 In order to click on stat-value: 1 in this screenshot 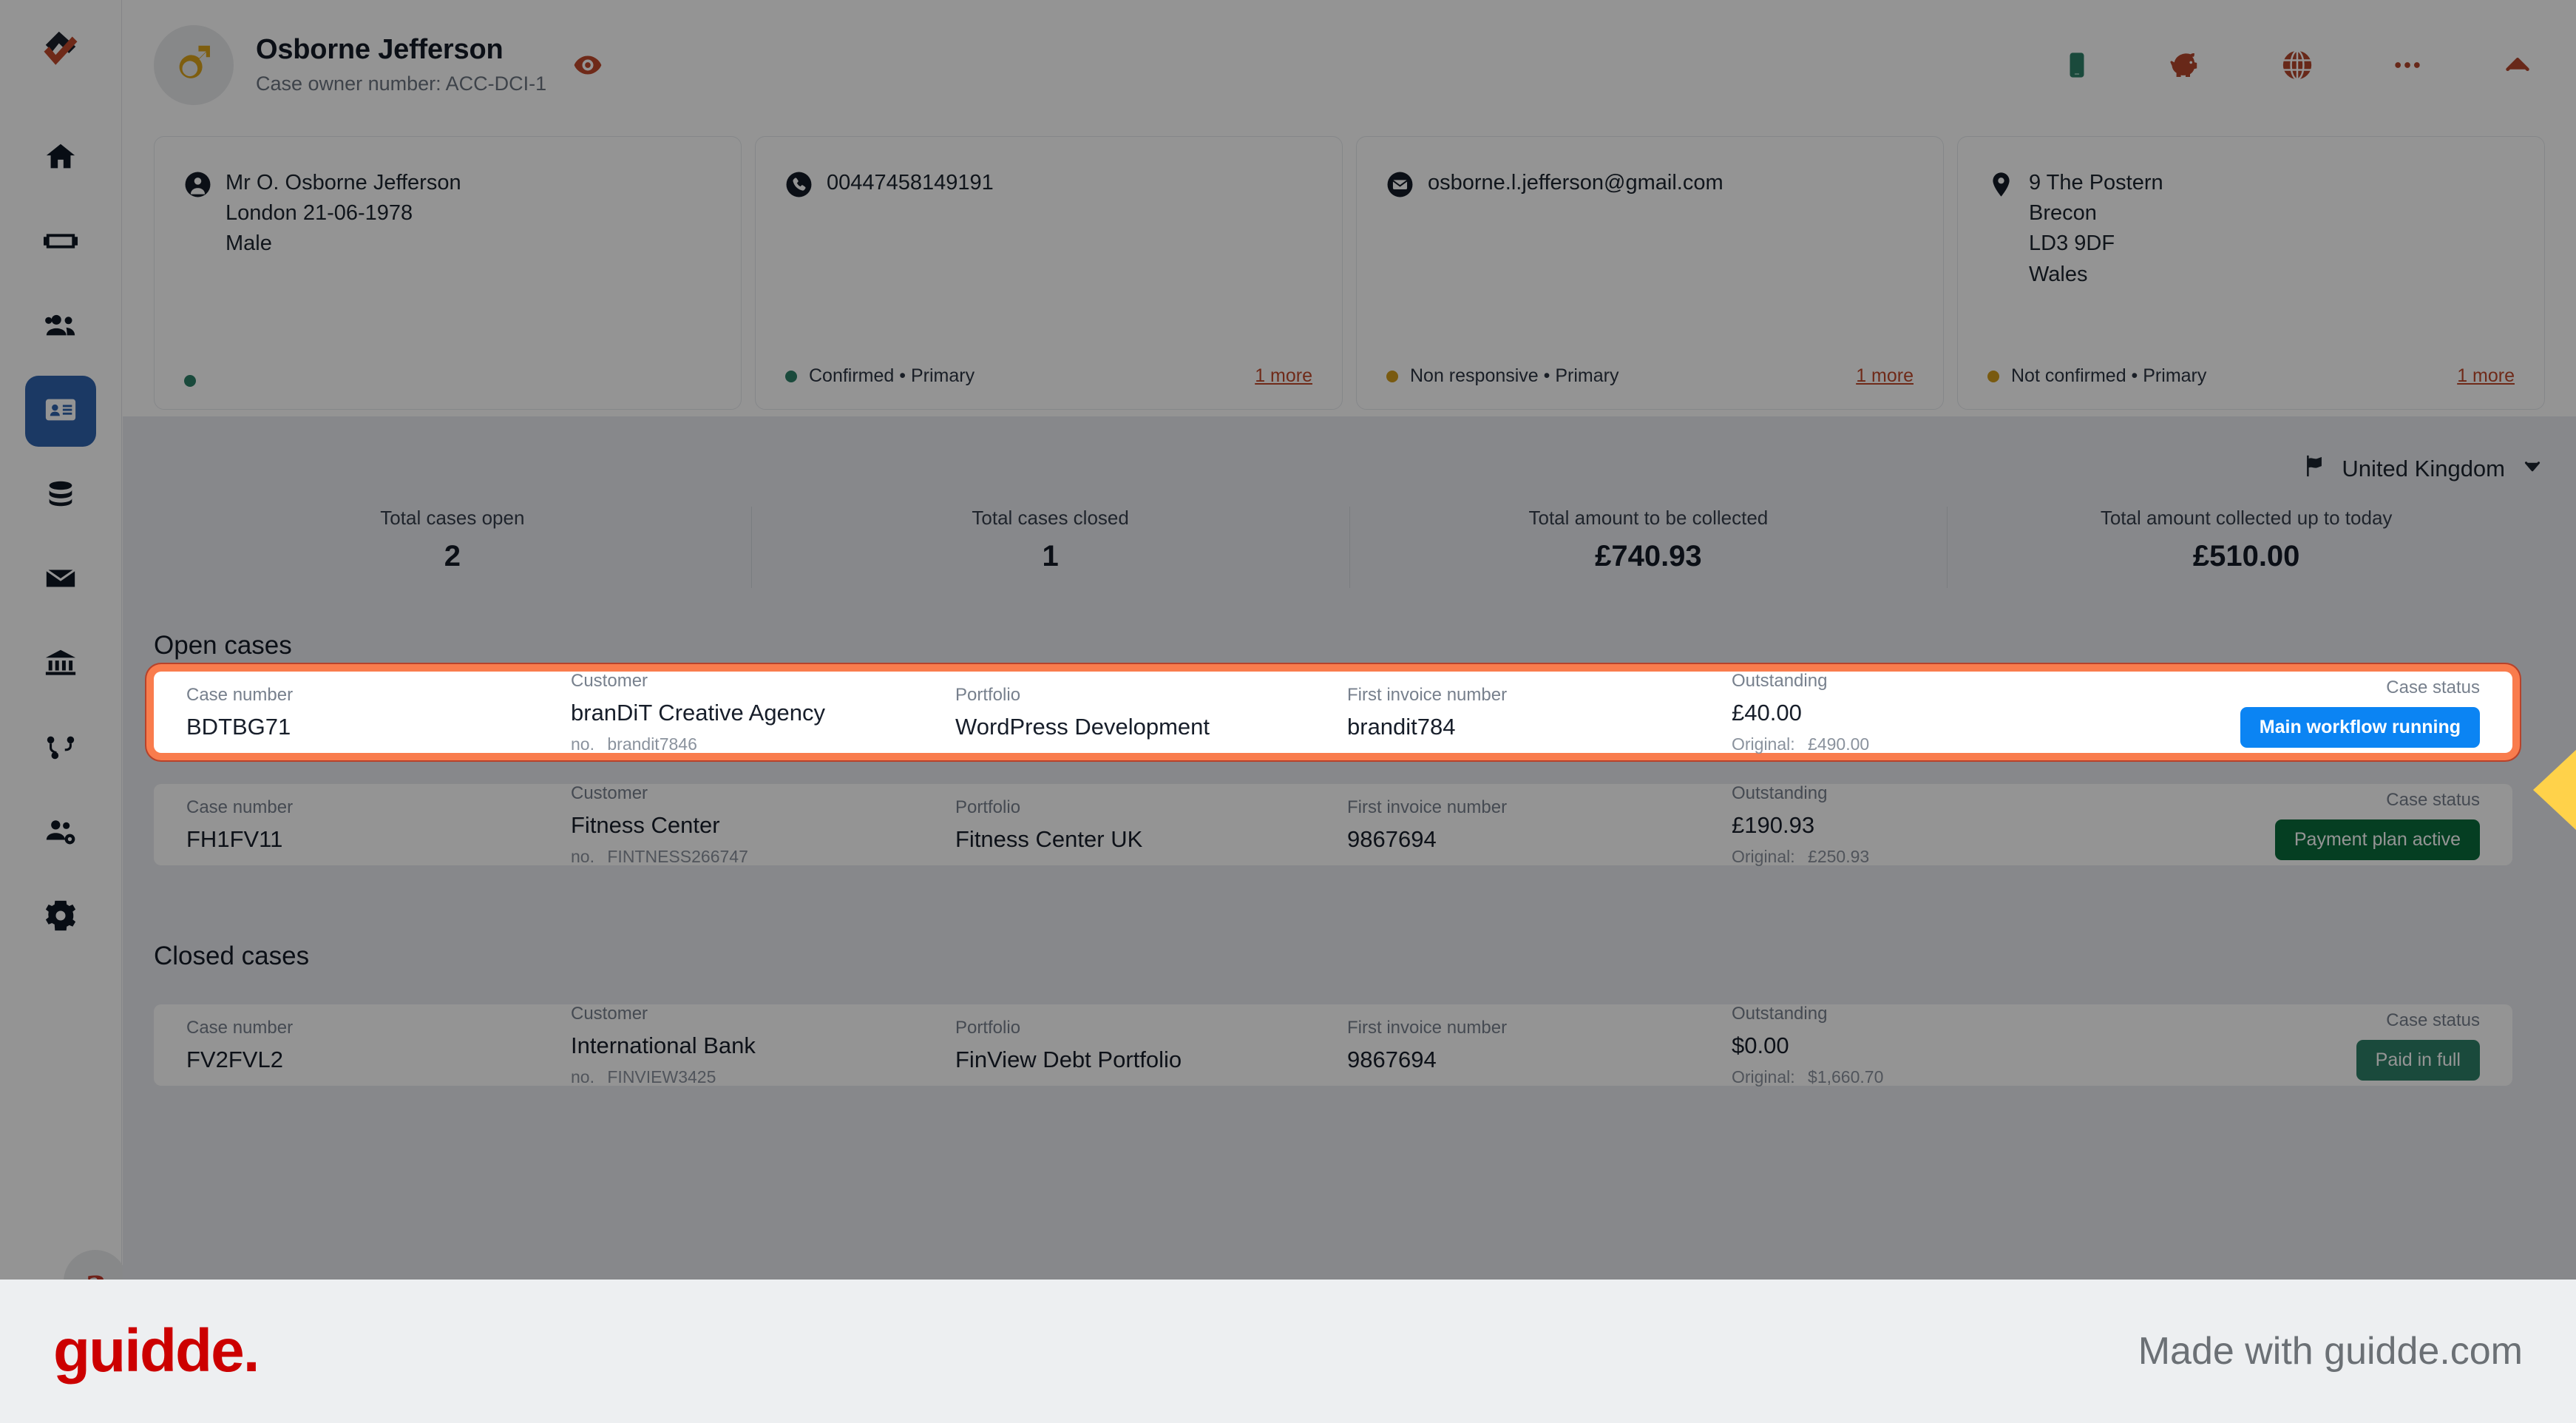, I will do `click(1050, 556)`.